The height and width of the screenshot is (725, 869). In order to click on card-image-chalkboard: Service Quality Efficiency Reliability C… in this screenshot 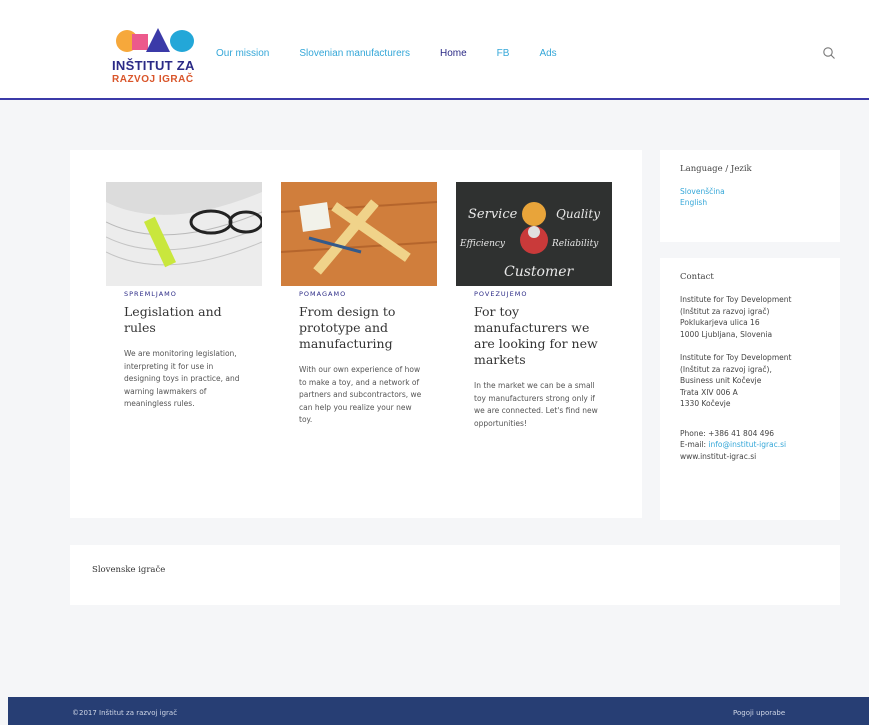, I will do `click(534, 234)`.